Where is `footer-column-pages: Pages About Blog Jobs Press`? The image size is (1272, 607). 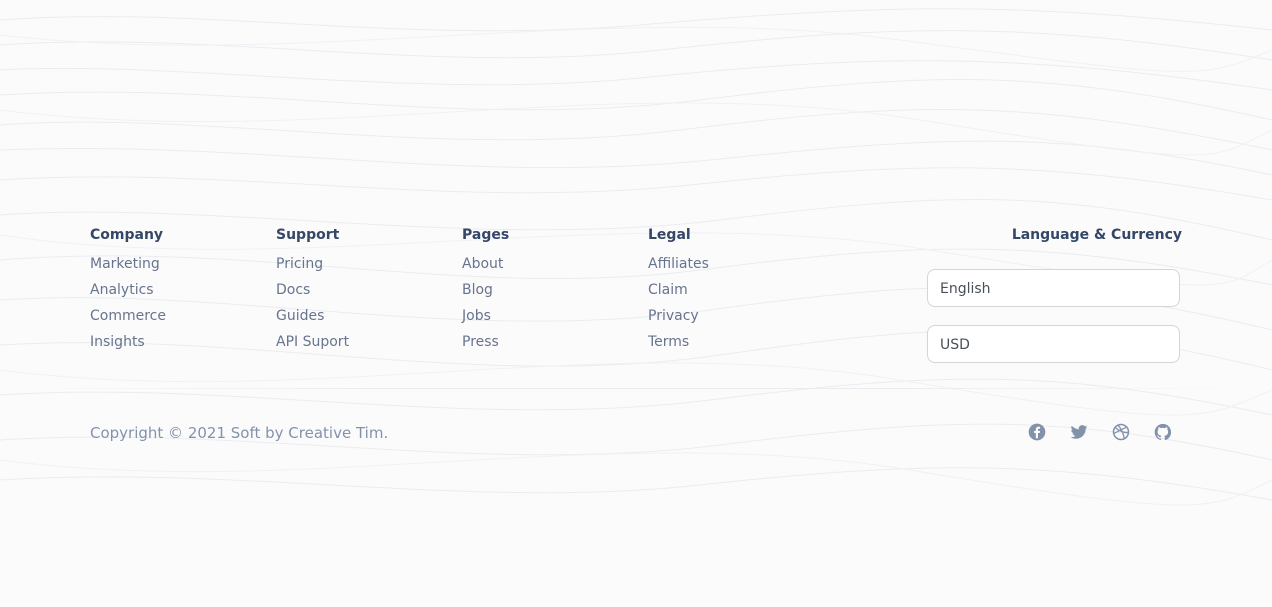 footer-column-pages: Pages About Blog Jobs Press is located at coordinates (485, 292).